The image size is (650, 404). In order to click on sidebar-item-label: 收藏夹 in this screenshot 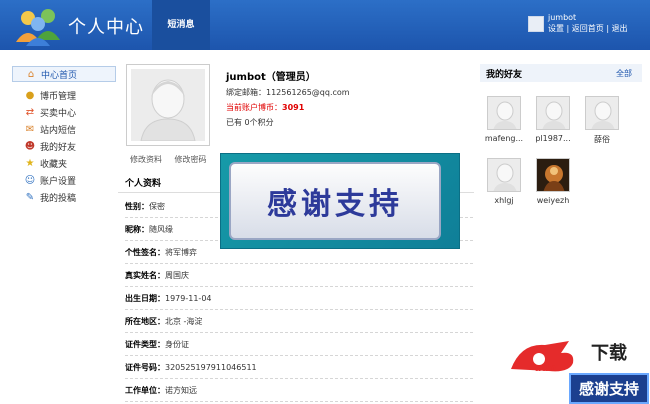, I will do `click(54, 164)`.